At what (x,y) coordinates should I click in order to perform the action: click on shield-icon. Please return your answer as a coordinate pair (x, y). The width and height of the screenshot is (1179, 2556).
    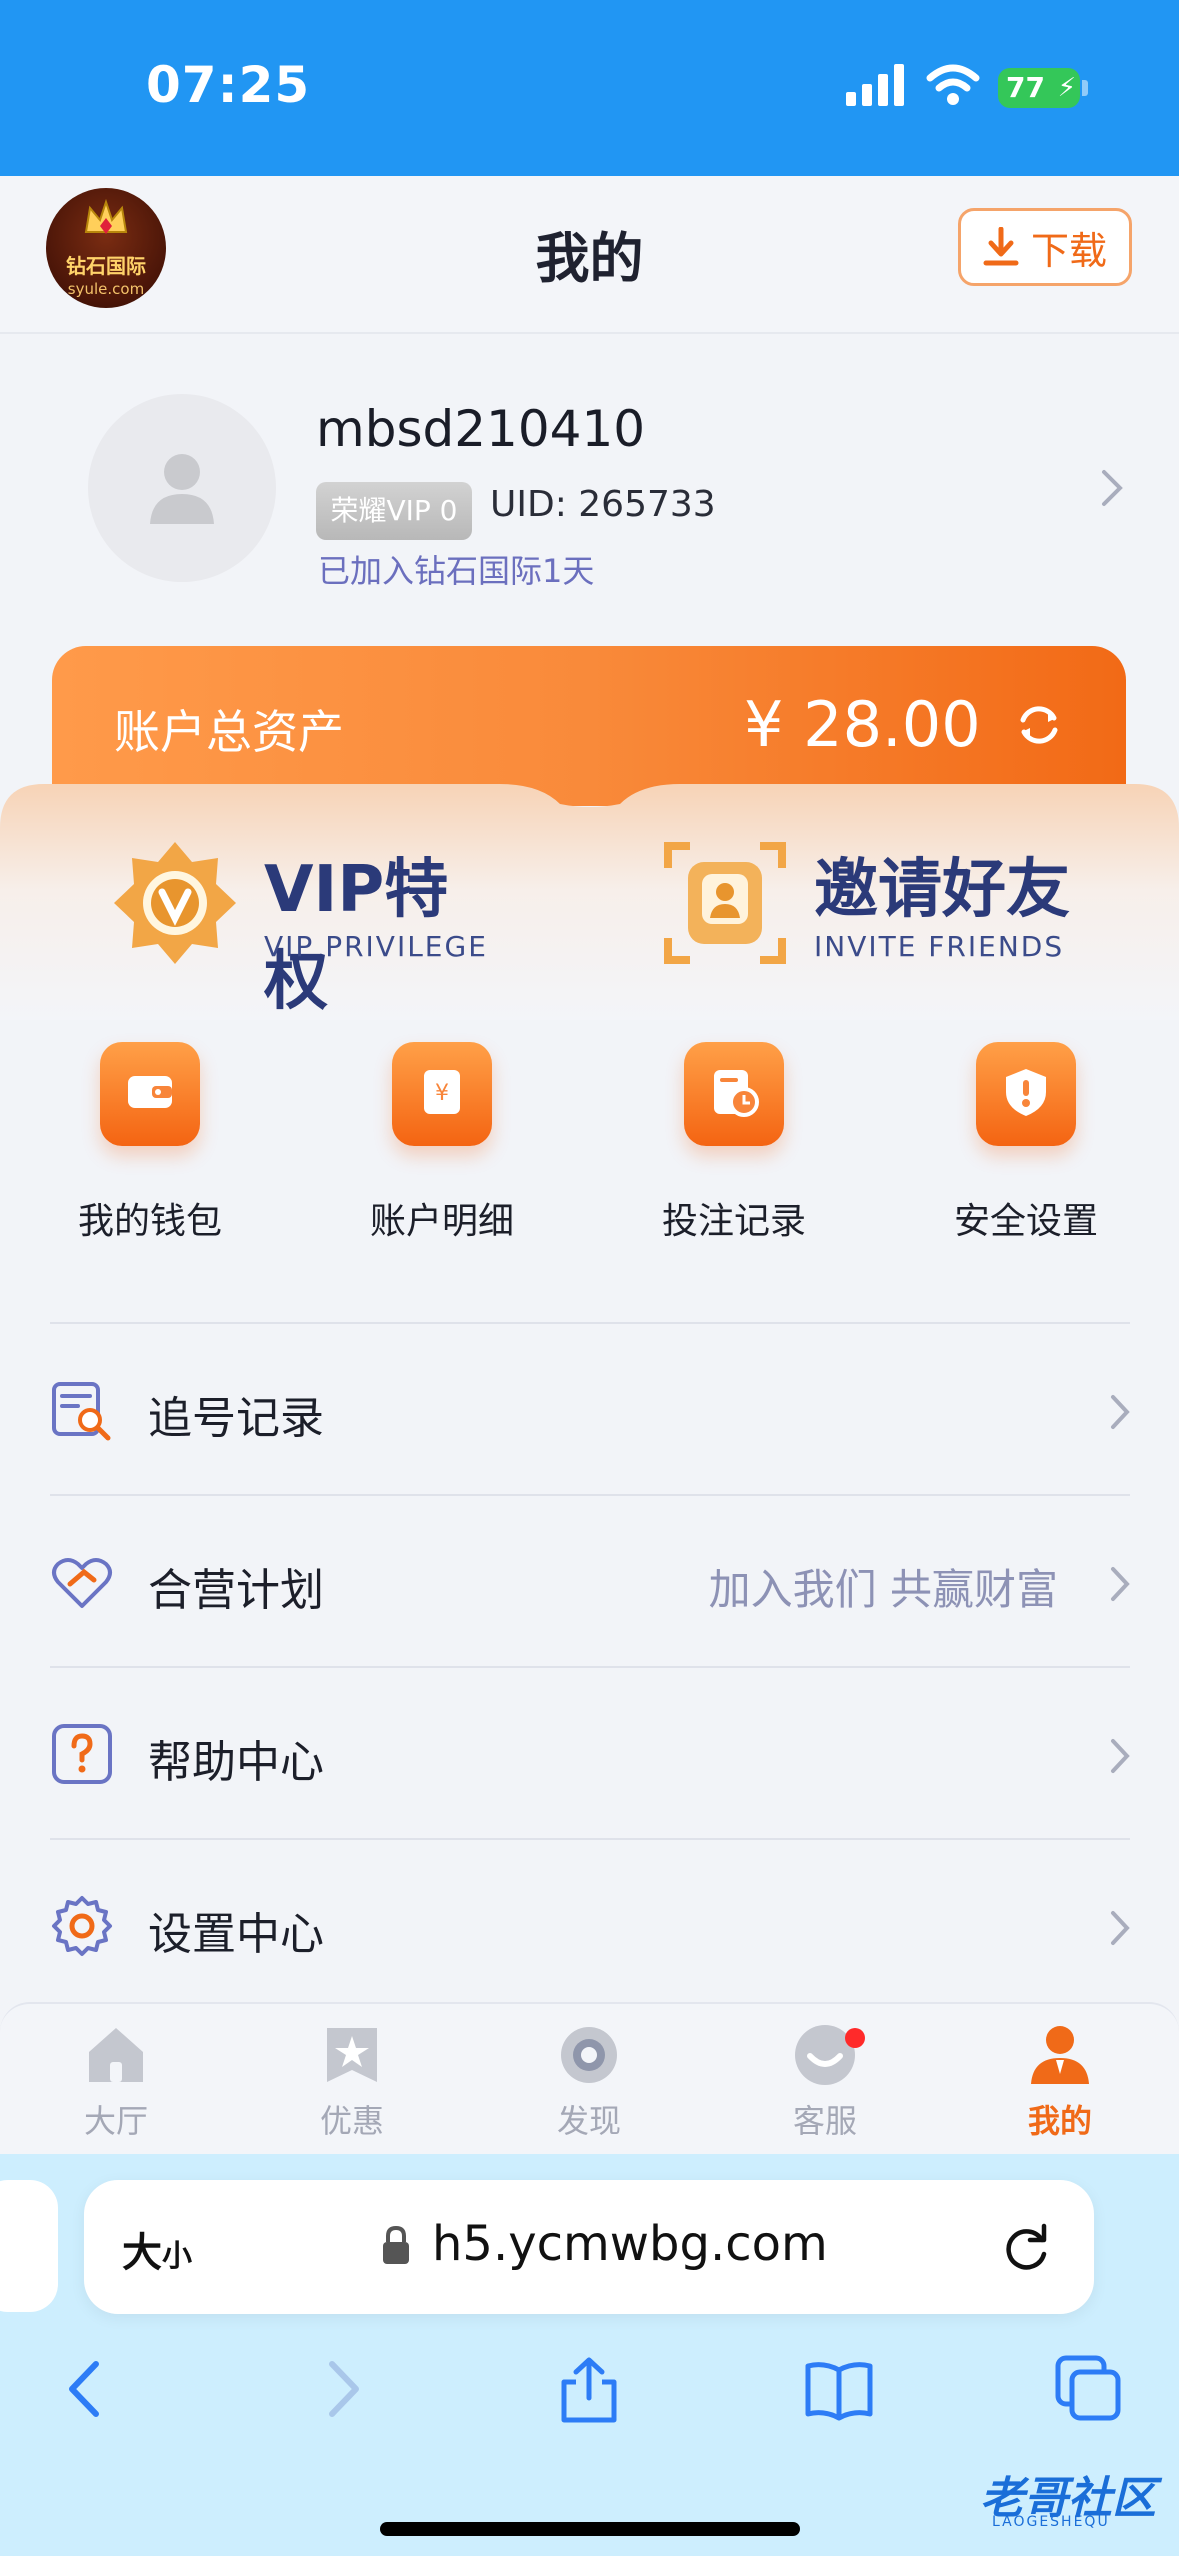
    Looking at the image, I should click on (1026, 1094).